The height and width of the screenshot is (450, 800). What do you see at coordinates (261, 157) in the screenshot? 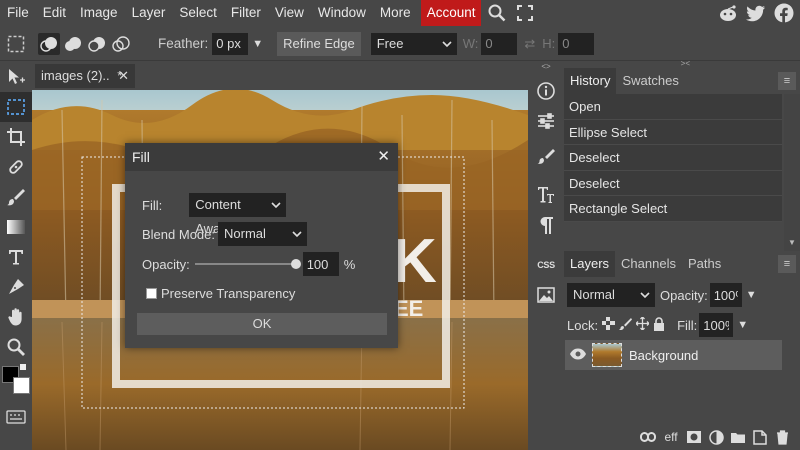
I see `dialog-header: Fill ✕` at bounding box center [261, 157].